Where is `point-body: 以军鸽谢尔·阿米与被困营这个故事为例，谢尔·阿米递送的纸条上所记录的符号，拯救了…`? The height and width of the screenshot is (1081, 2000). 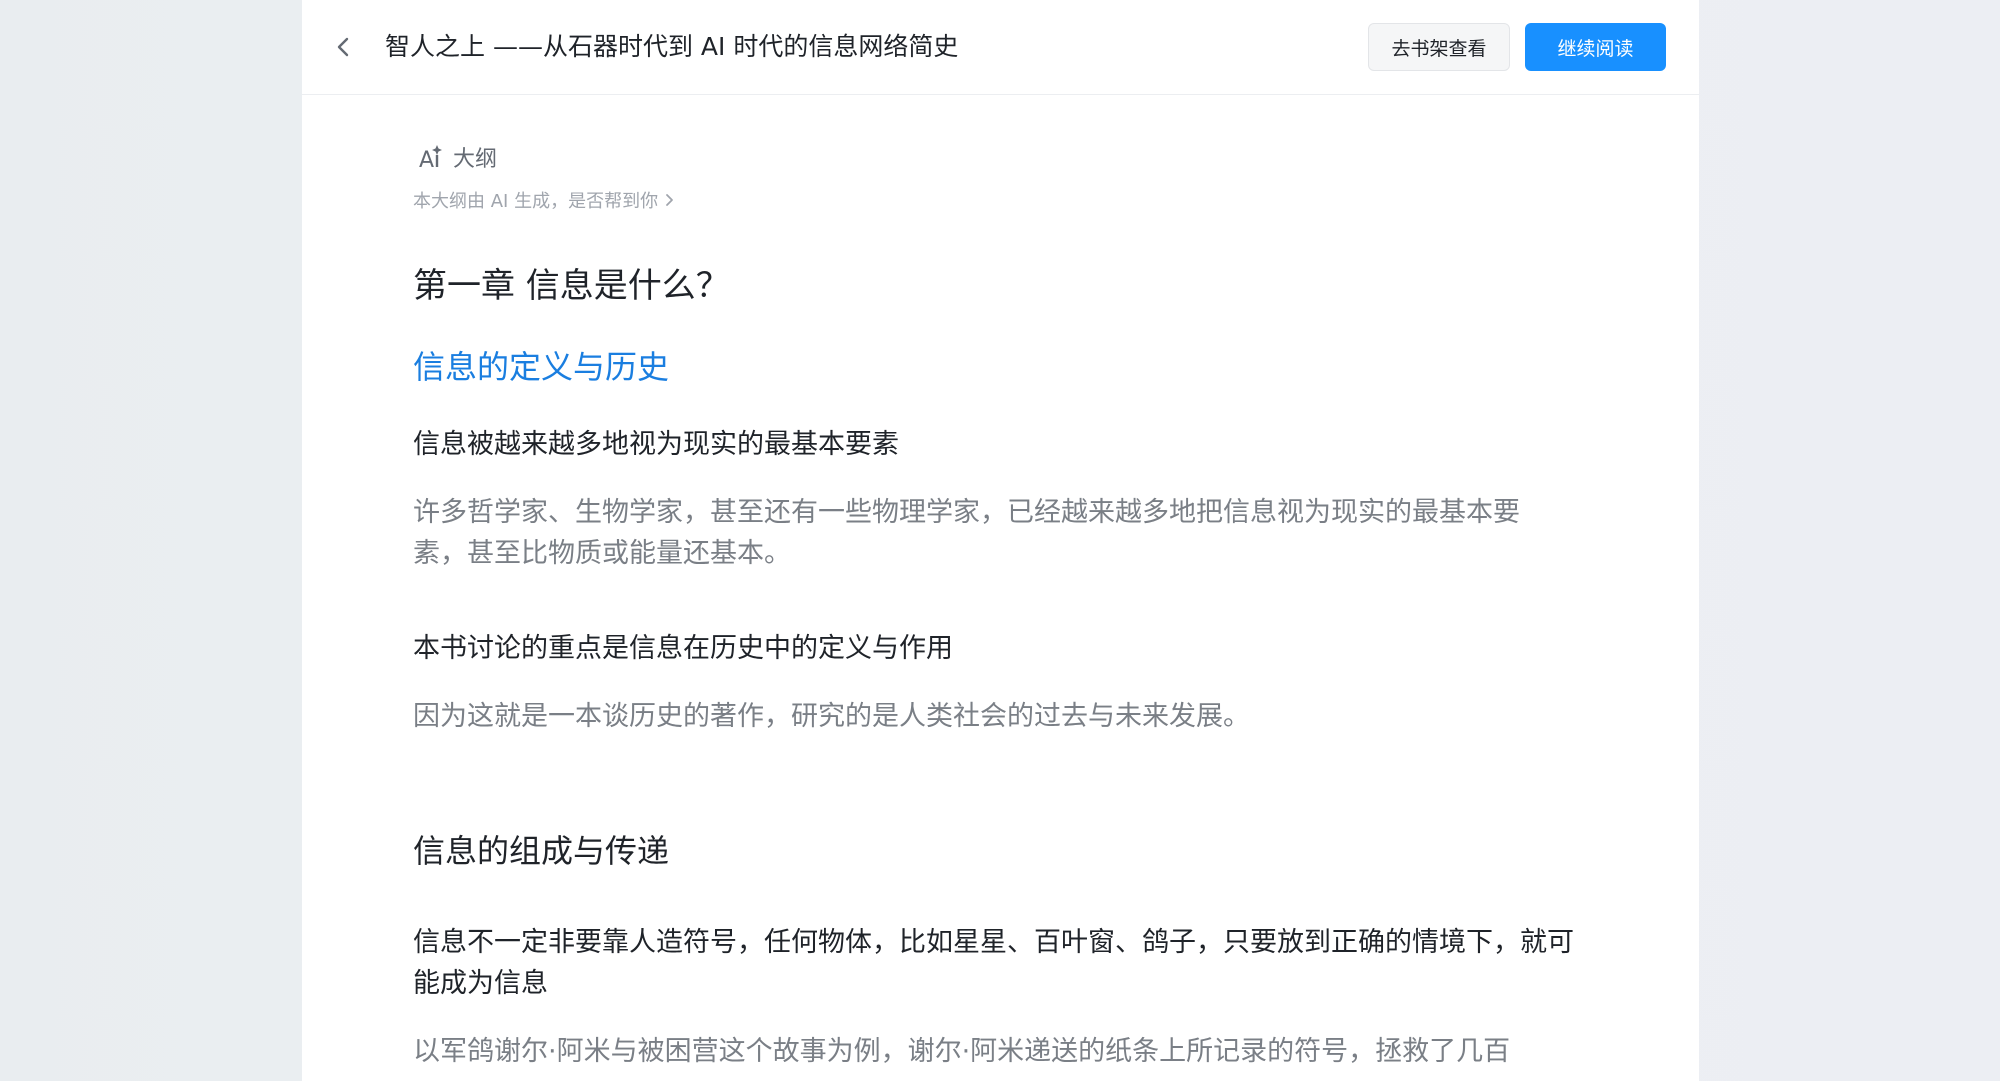
point-body: 以军鸽谢尔·阿米与被困营这个故事为例，谢尔·阿米递送的纸条上所记录的符号，拯救了… is located at coordinates (962, 1051).